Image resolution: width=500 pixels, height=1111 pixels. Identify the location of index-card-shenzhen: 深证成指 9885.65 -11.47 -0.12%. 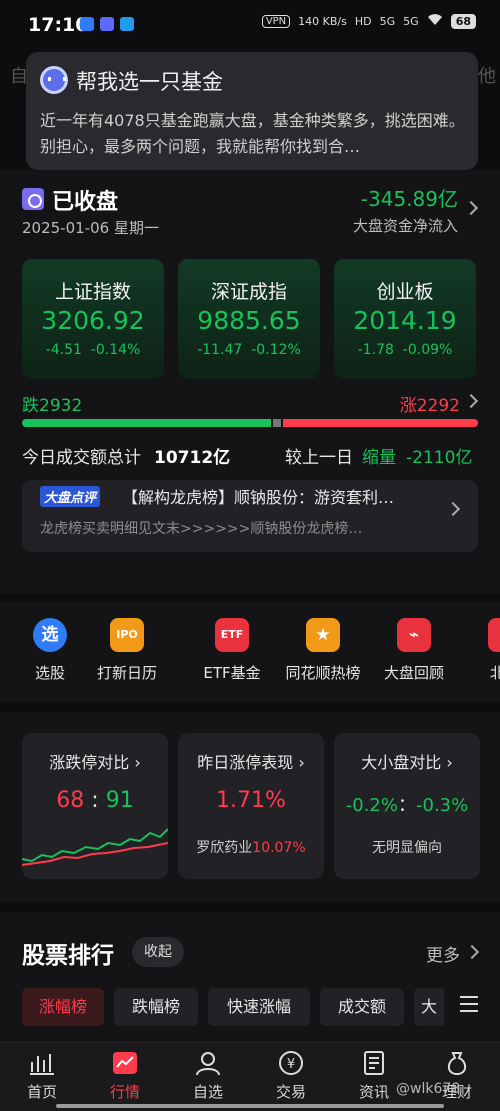
(249, 319).